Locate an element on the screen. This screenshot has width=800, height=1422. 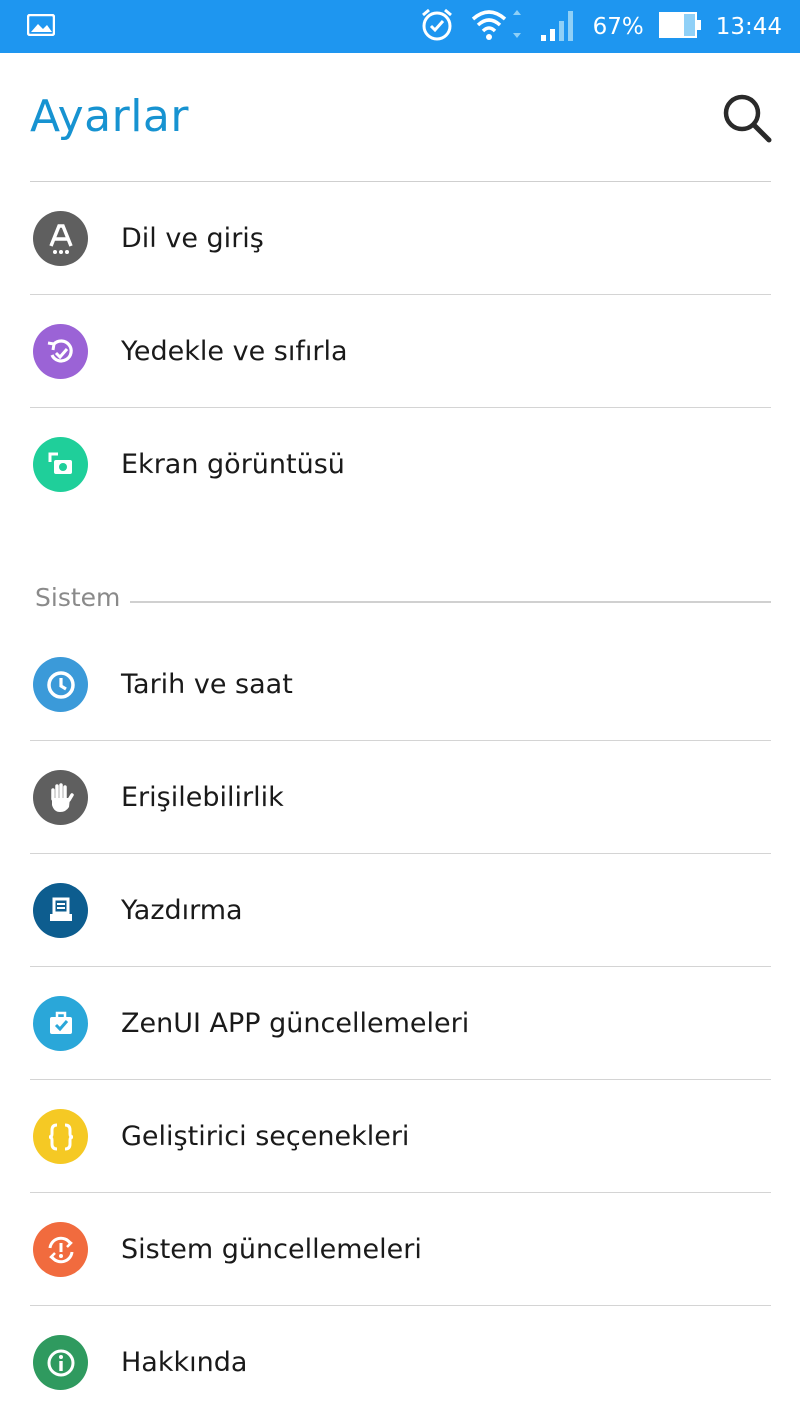
settings-item-label: Yazdırma is located at coordinates (182, 910).